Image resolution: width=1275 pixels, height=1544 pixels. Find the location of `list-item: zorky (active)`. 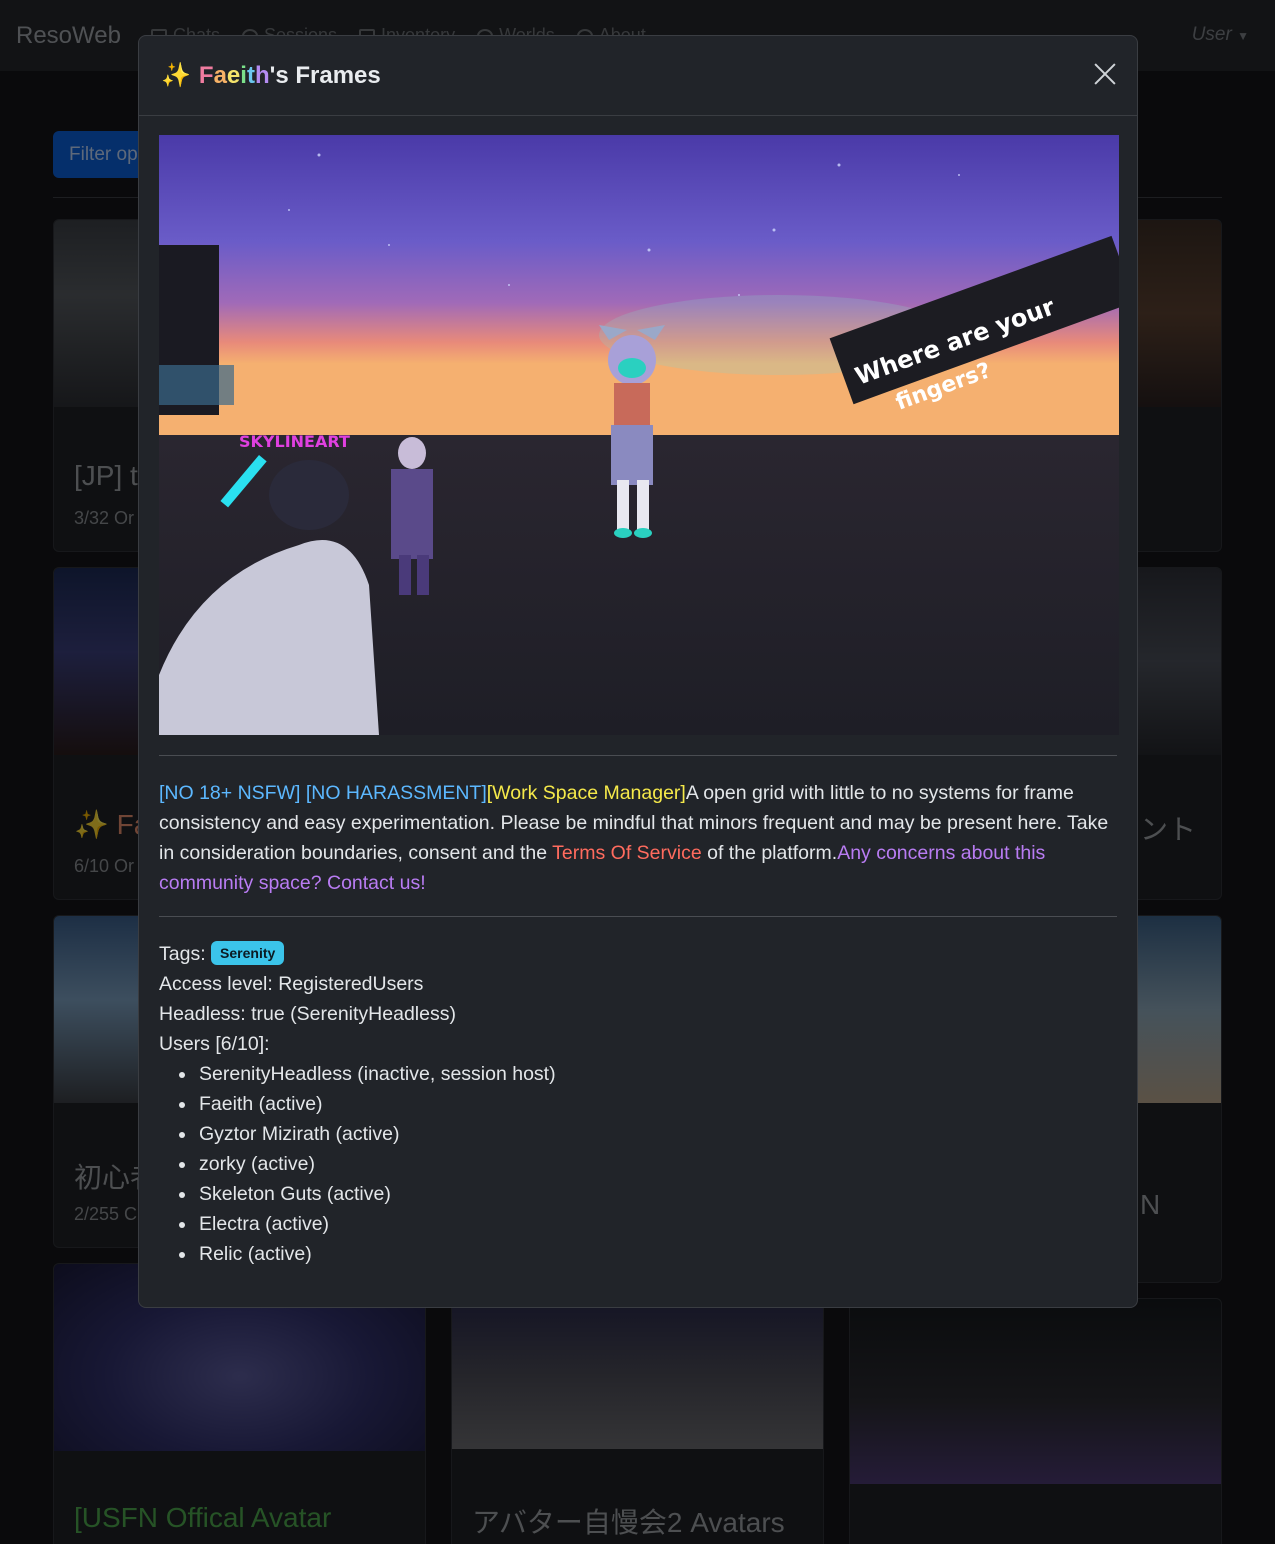

list-item: zorky (active) is located at coordinates (648, 1164).